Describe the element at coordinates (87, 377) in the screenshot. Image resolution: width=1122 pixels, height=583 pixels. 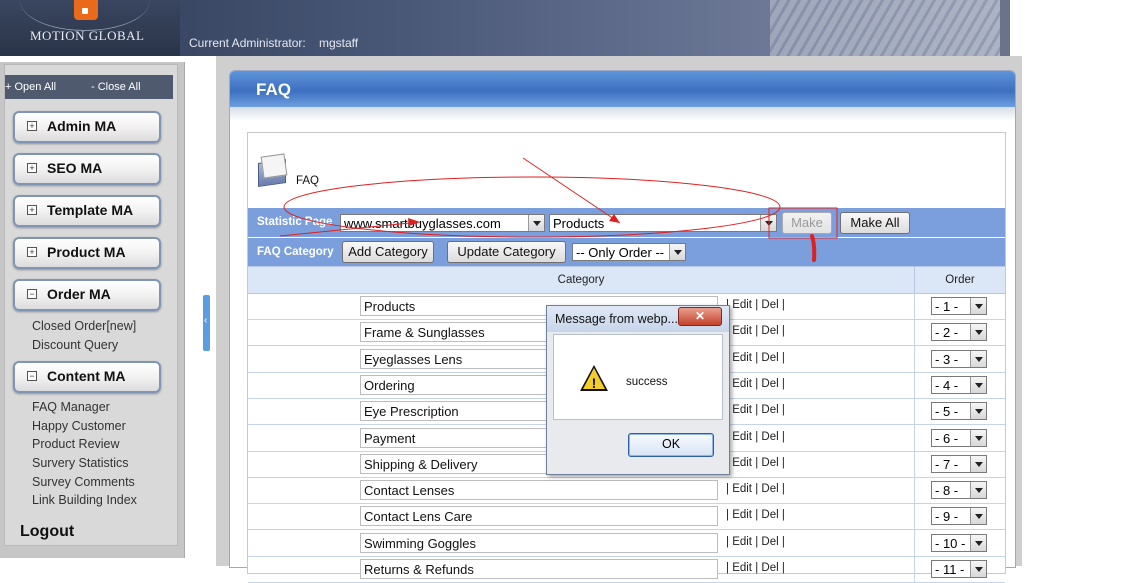
I see `menu-content-ma: − Content MA` at that location.